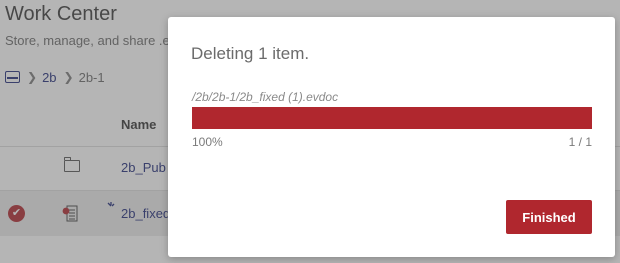 Image resolution: width=620 pixels, height=263 pixels. Describe the element at coordinates (207, 142) in the screenshot. I see `progress-percent: 100%` at that location.